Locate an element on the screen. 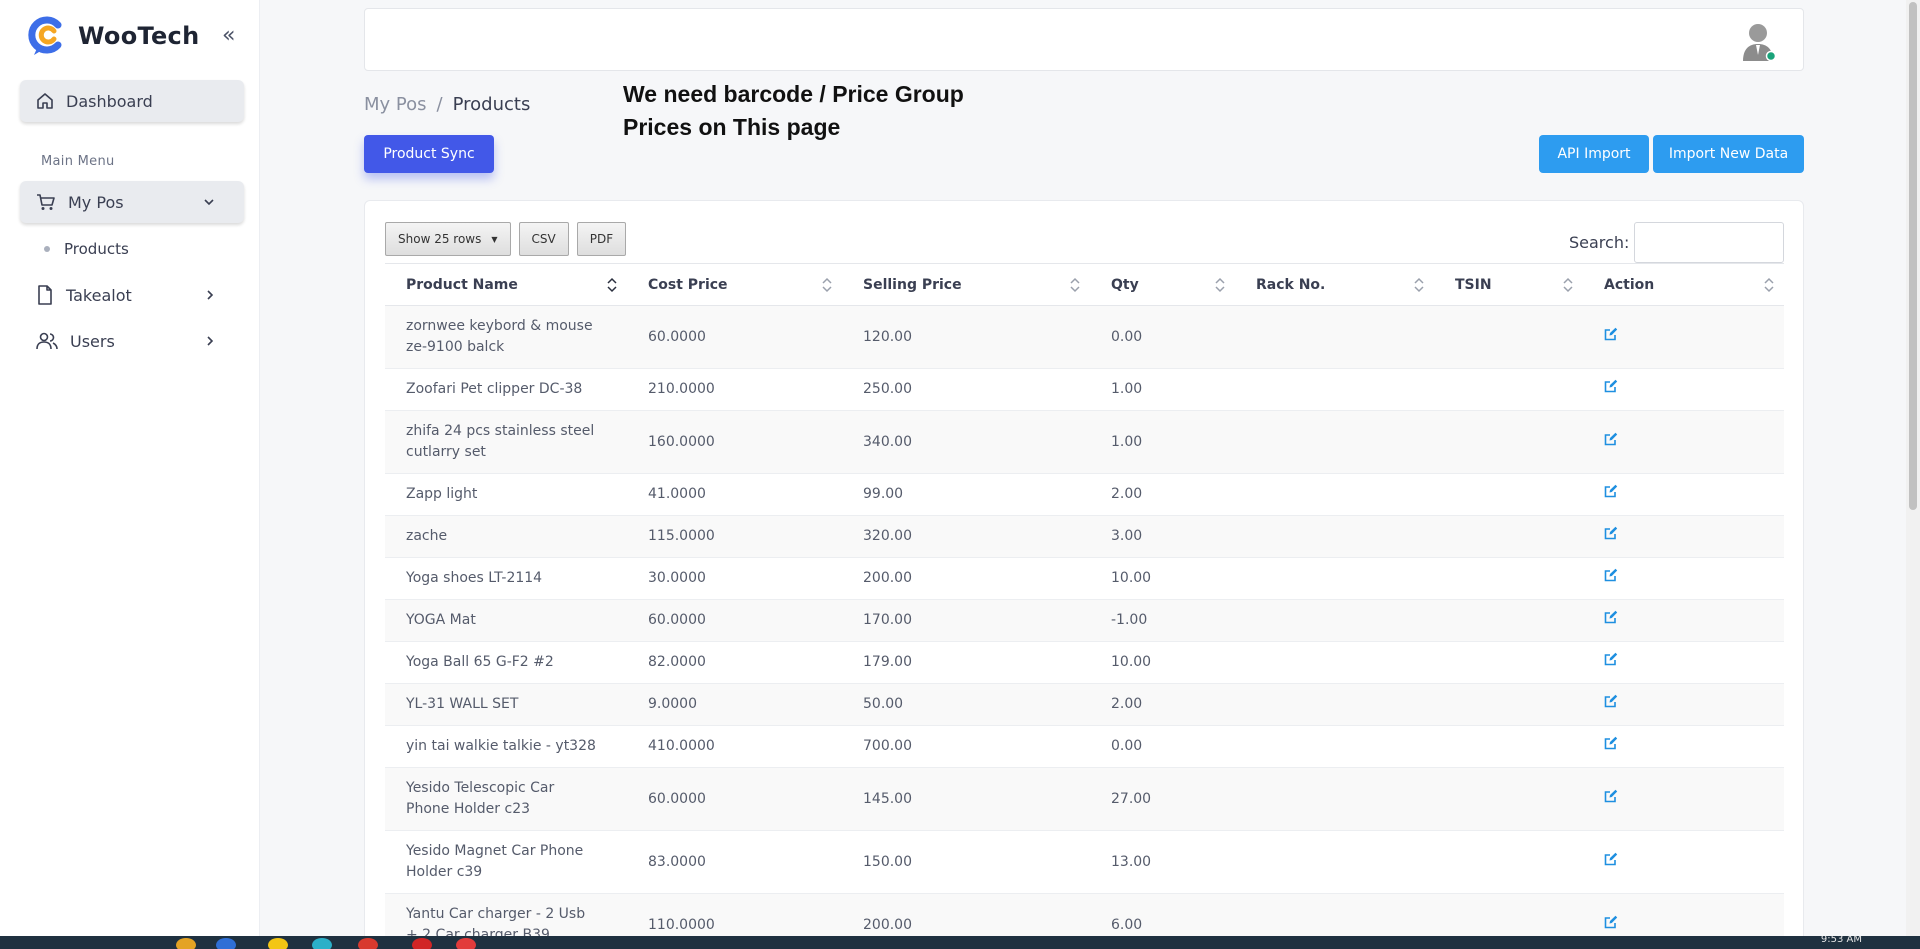 This screenshot has width=1920, height=949. column-header: Selling Price is located at coordinates (966, 284).